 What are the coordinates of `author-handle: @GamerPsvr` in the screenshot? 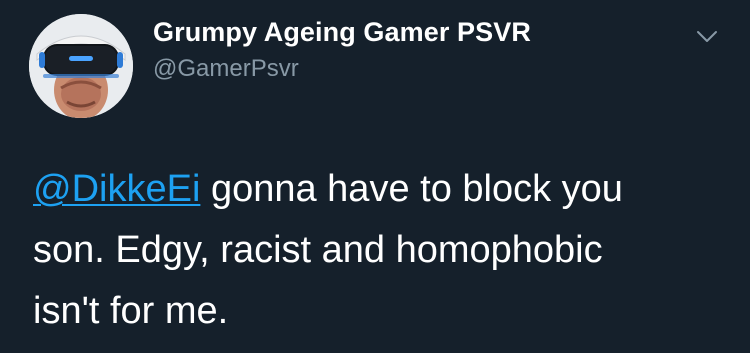 It's located at (226, 69).